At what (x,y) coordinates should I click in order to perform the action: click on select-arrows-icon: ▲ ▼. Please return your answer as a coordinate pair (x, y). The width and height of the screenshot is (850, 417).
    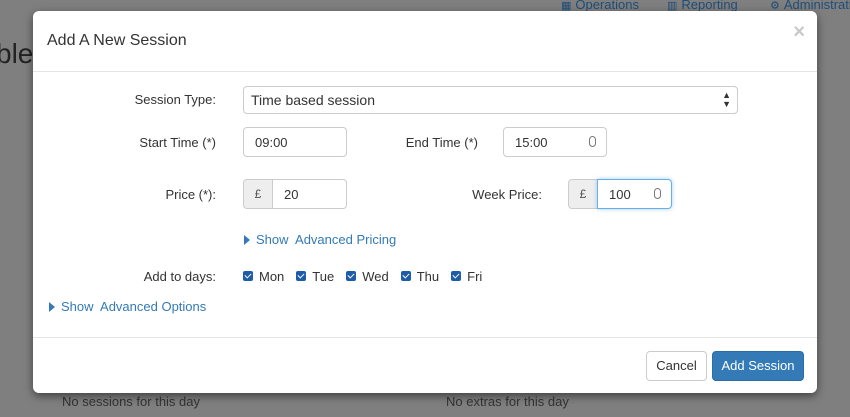
    Looking at the image, I should click on (726, 99).